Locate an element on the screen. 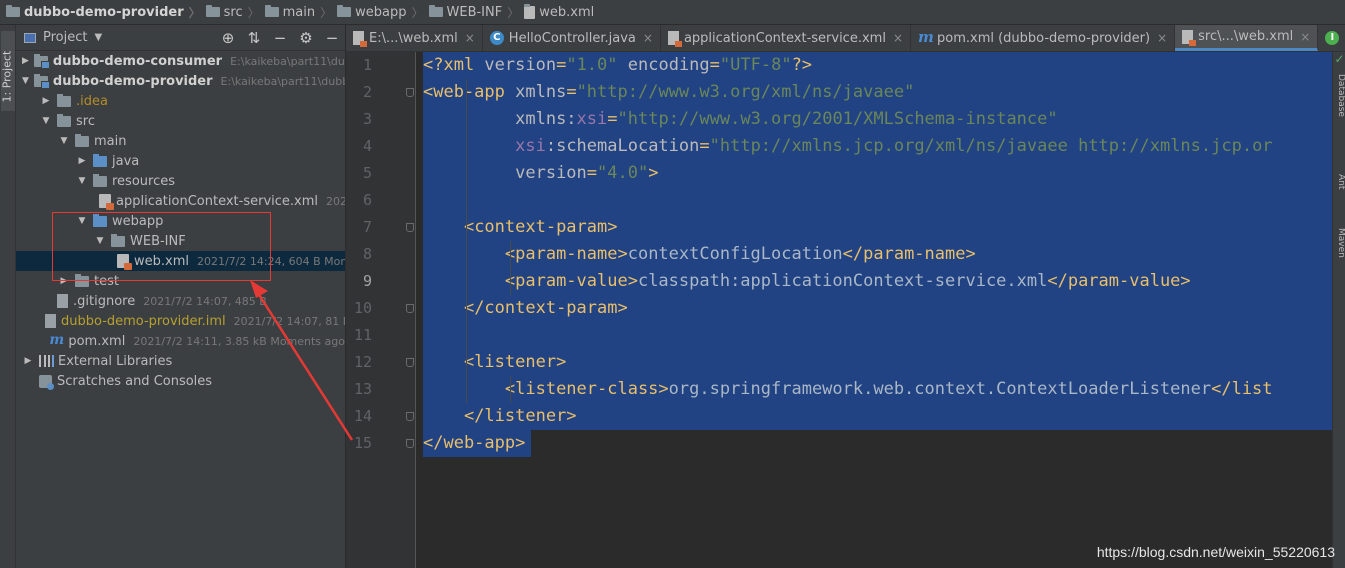 The image size is (1345, 568). code-token: :schemaLocation is located at coordinates (622, 146).